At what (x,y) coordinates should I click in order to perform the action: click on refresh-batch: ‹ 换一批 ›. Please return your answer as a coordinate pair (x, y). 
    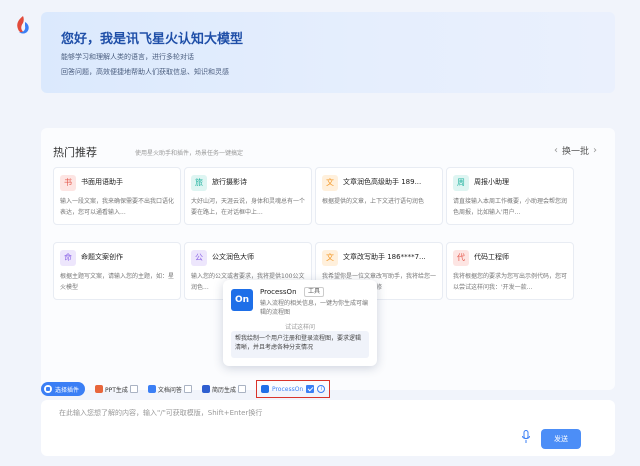
    Looking at the image, I should click on (575, 150).